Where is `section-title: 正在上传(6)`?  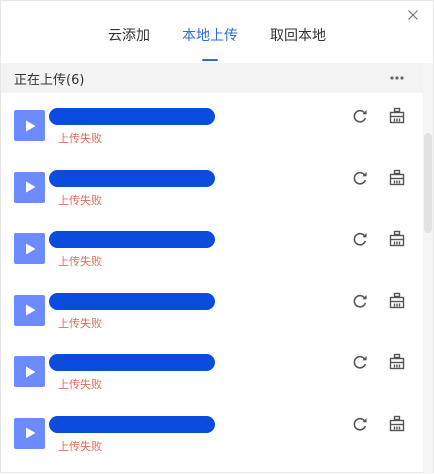 section-title: 正在上传(6) is located at coordinates (49, 80).